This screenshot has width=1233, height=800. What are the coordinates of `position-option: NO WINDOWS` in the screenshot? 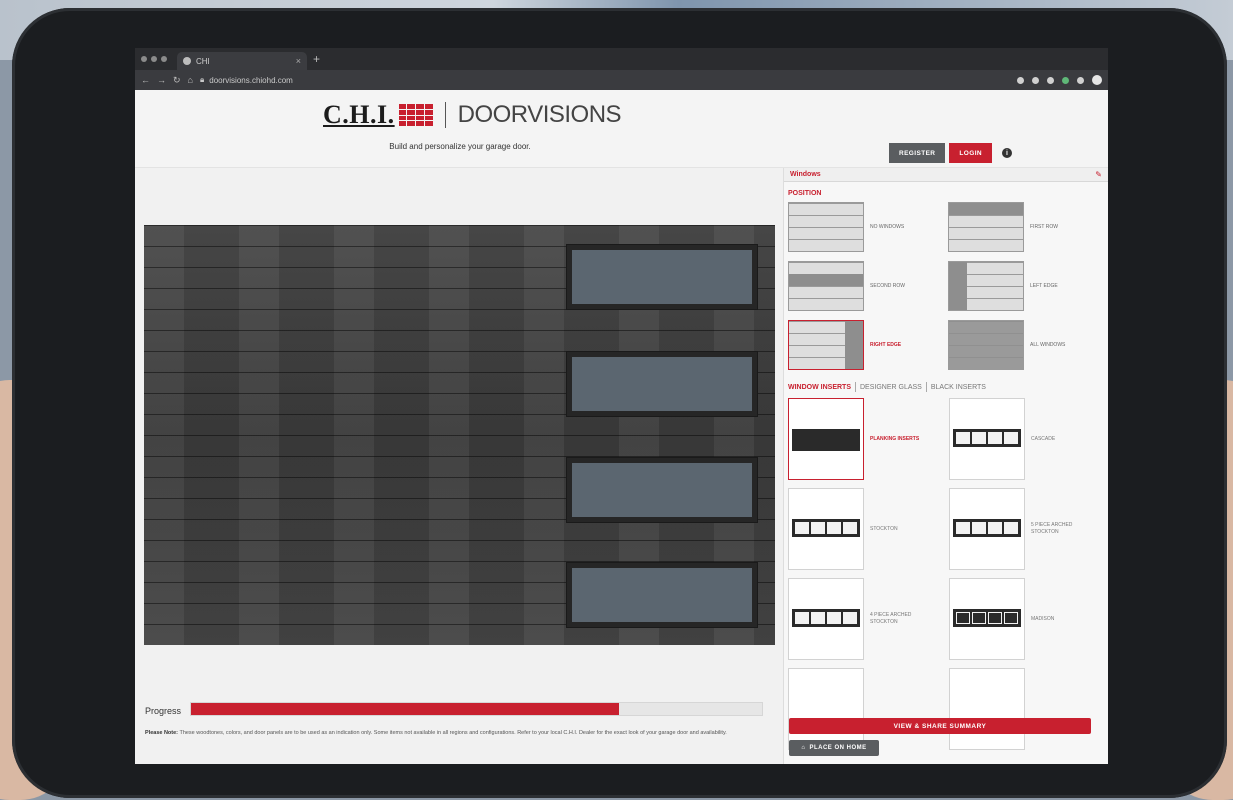 It's located at (866, 226).